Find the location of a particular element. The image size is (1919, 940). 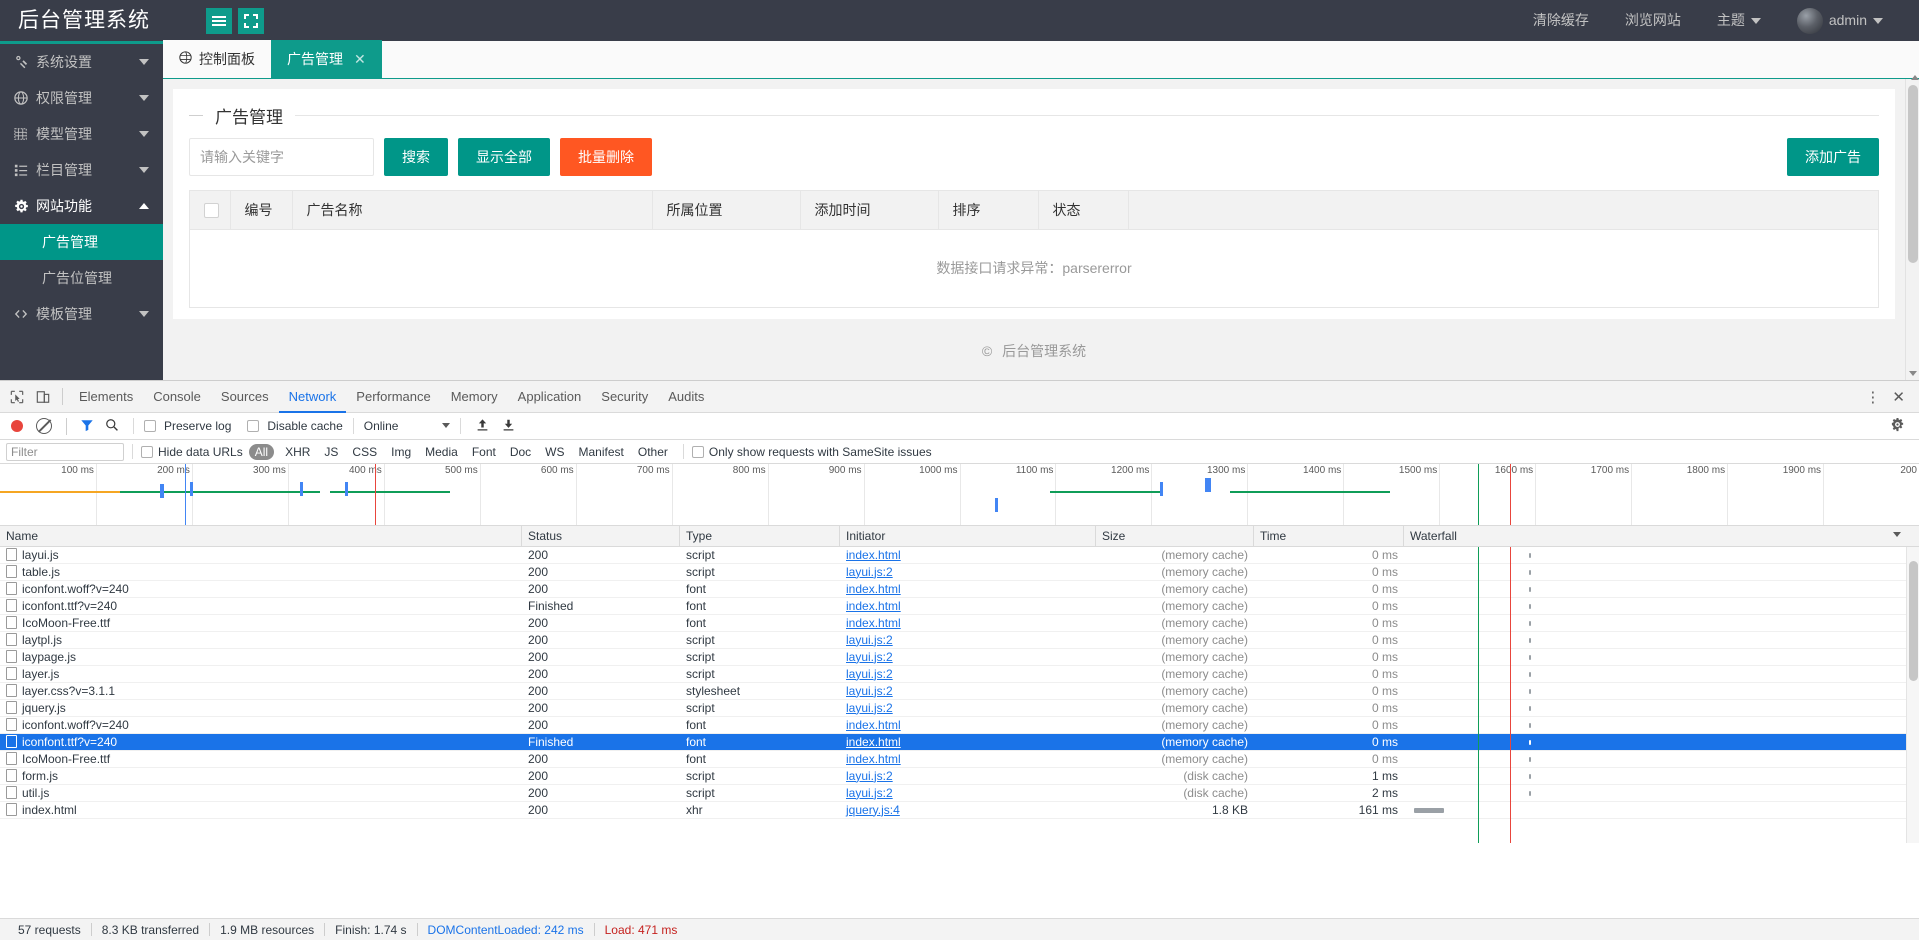

col-initiator: Initiator is located at coordinates (968, 536).